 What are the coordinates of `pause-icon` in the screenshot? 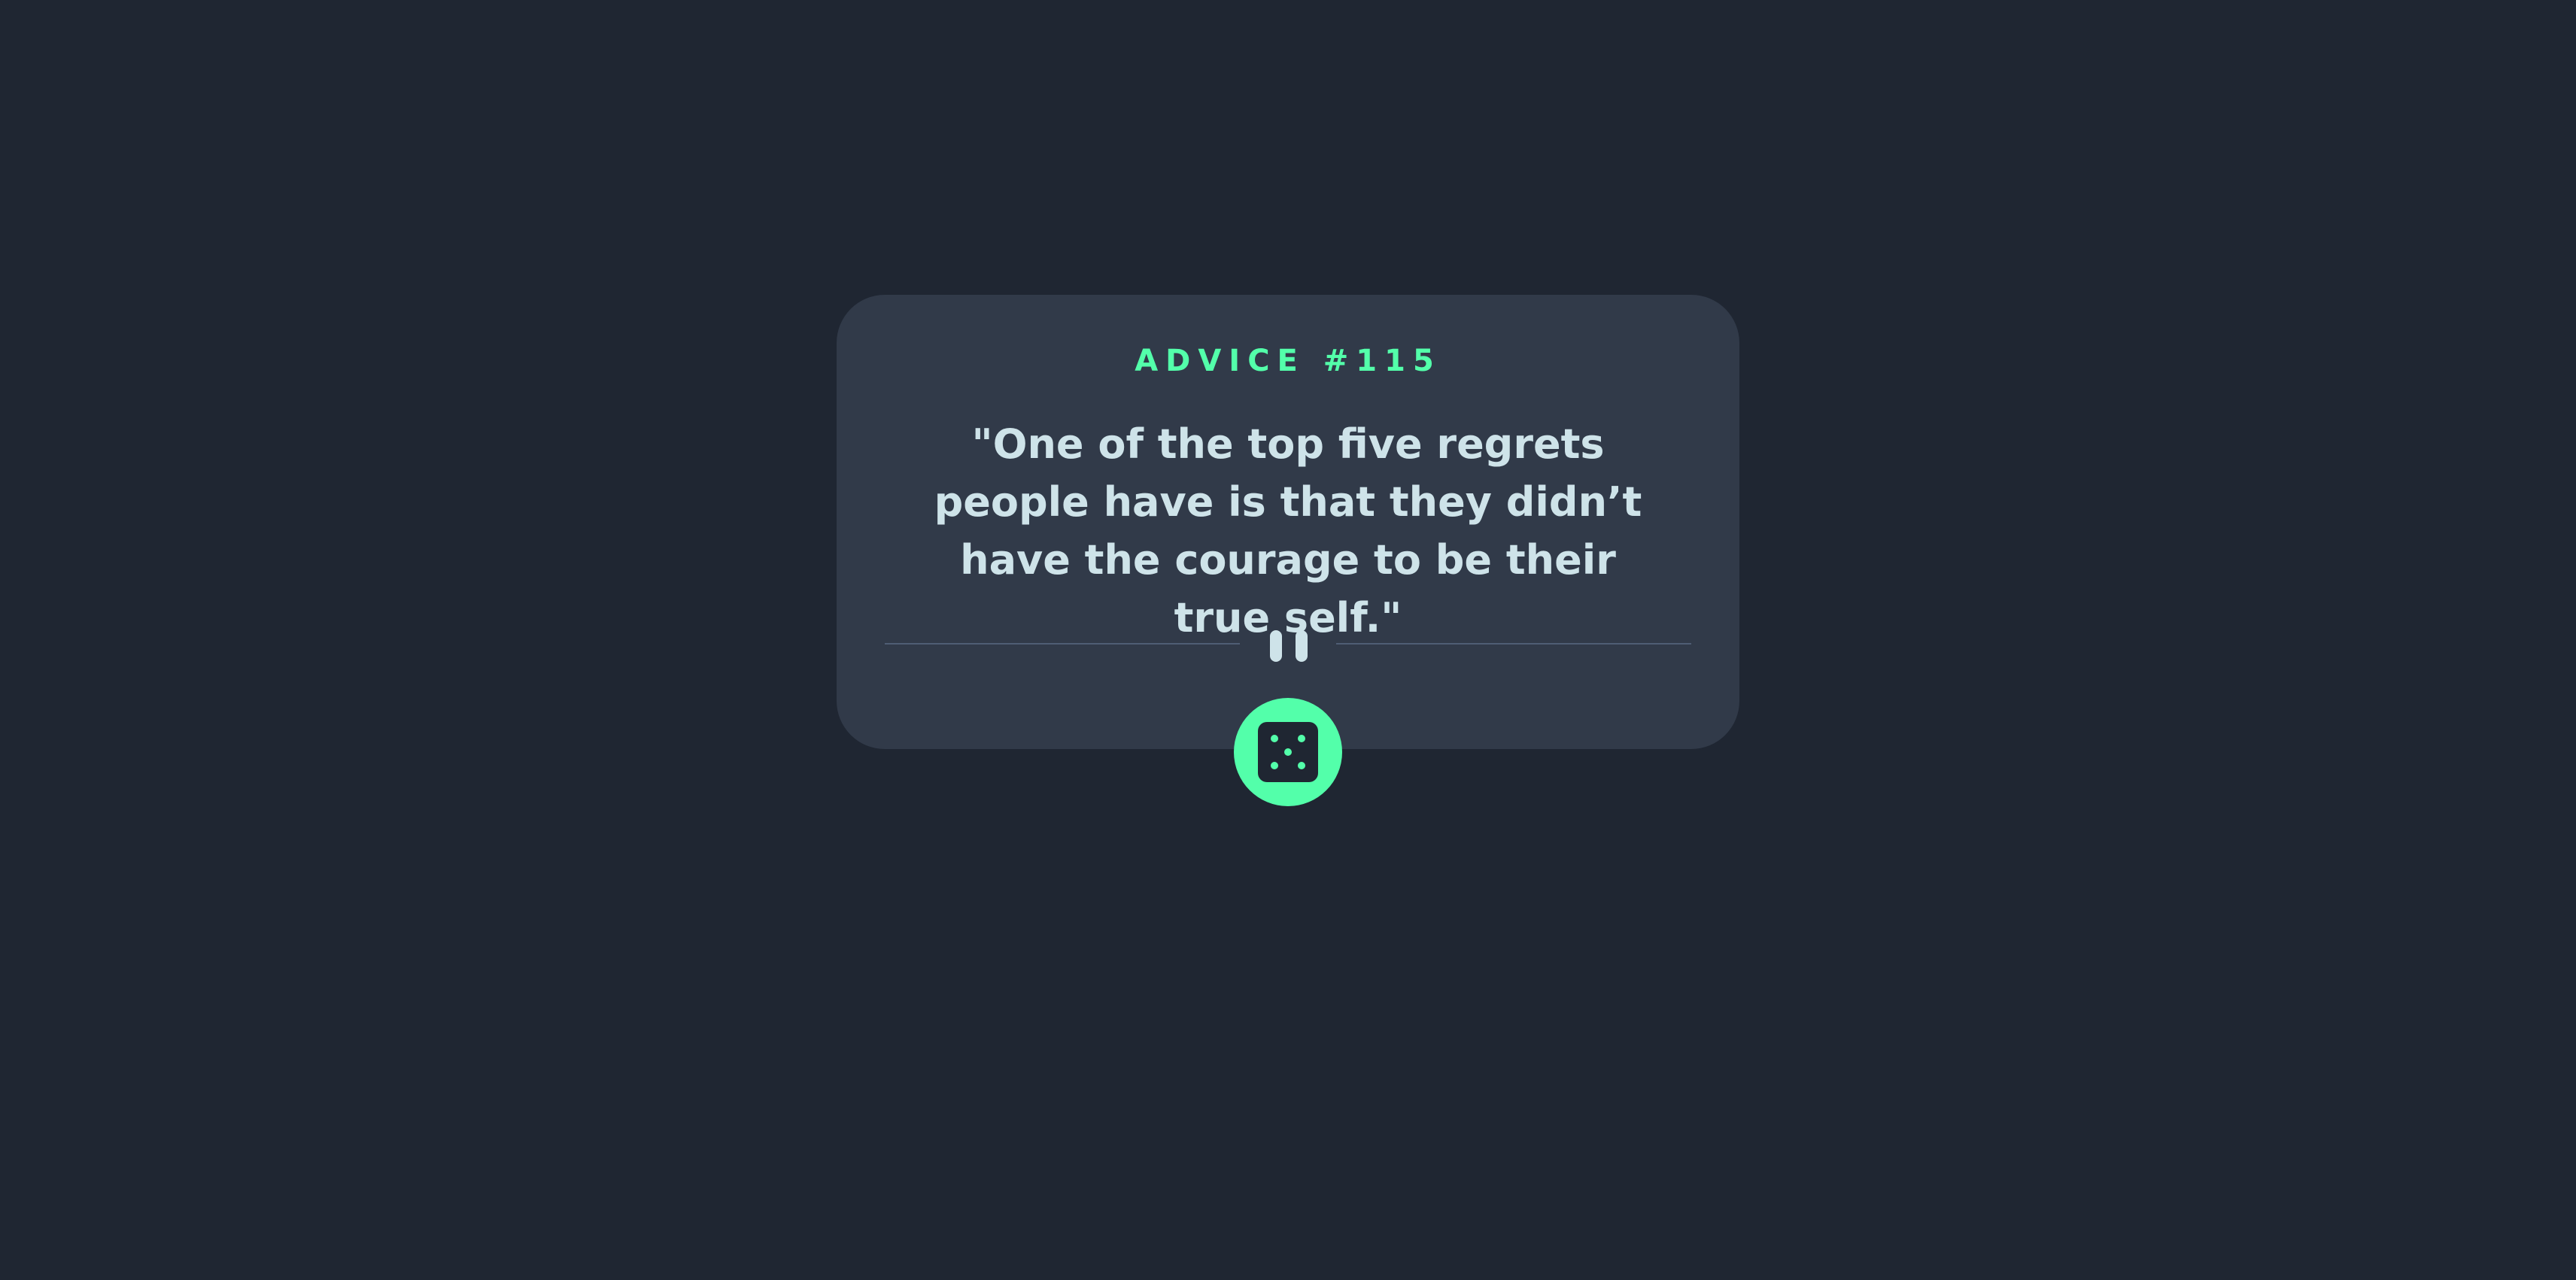 It's located at (1289, 646).